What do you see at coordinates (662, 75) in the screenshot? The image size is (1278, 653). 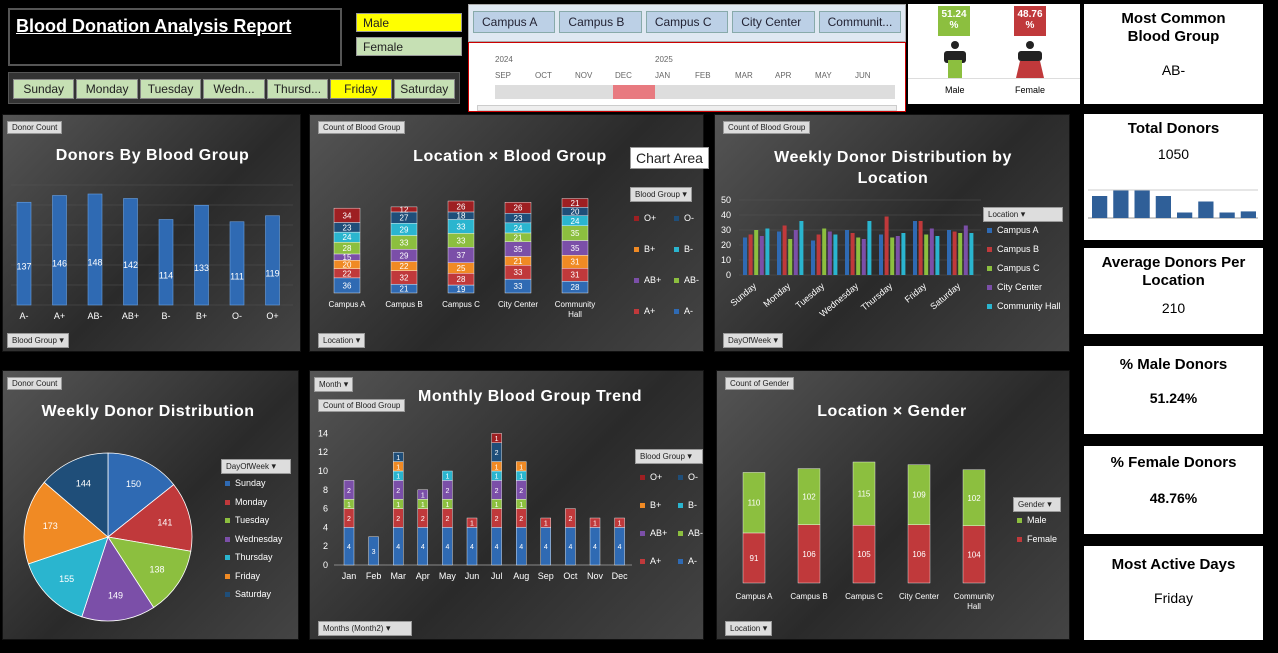 I see `timeline-month: JAN` at bounding box center [662, 75].